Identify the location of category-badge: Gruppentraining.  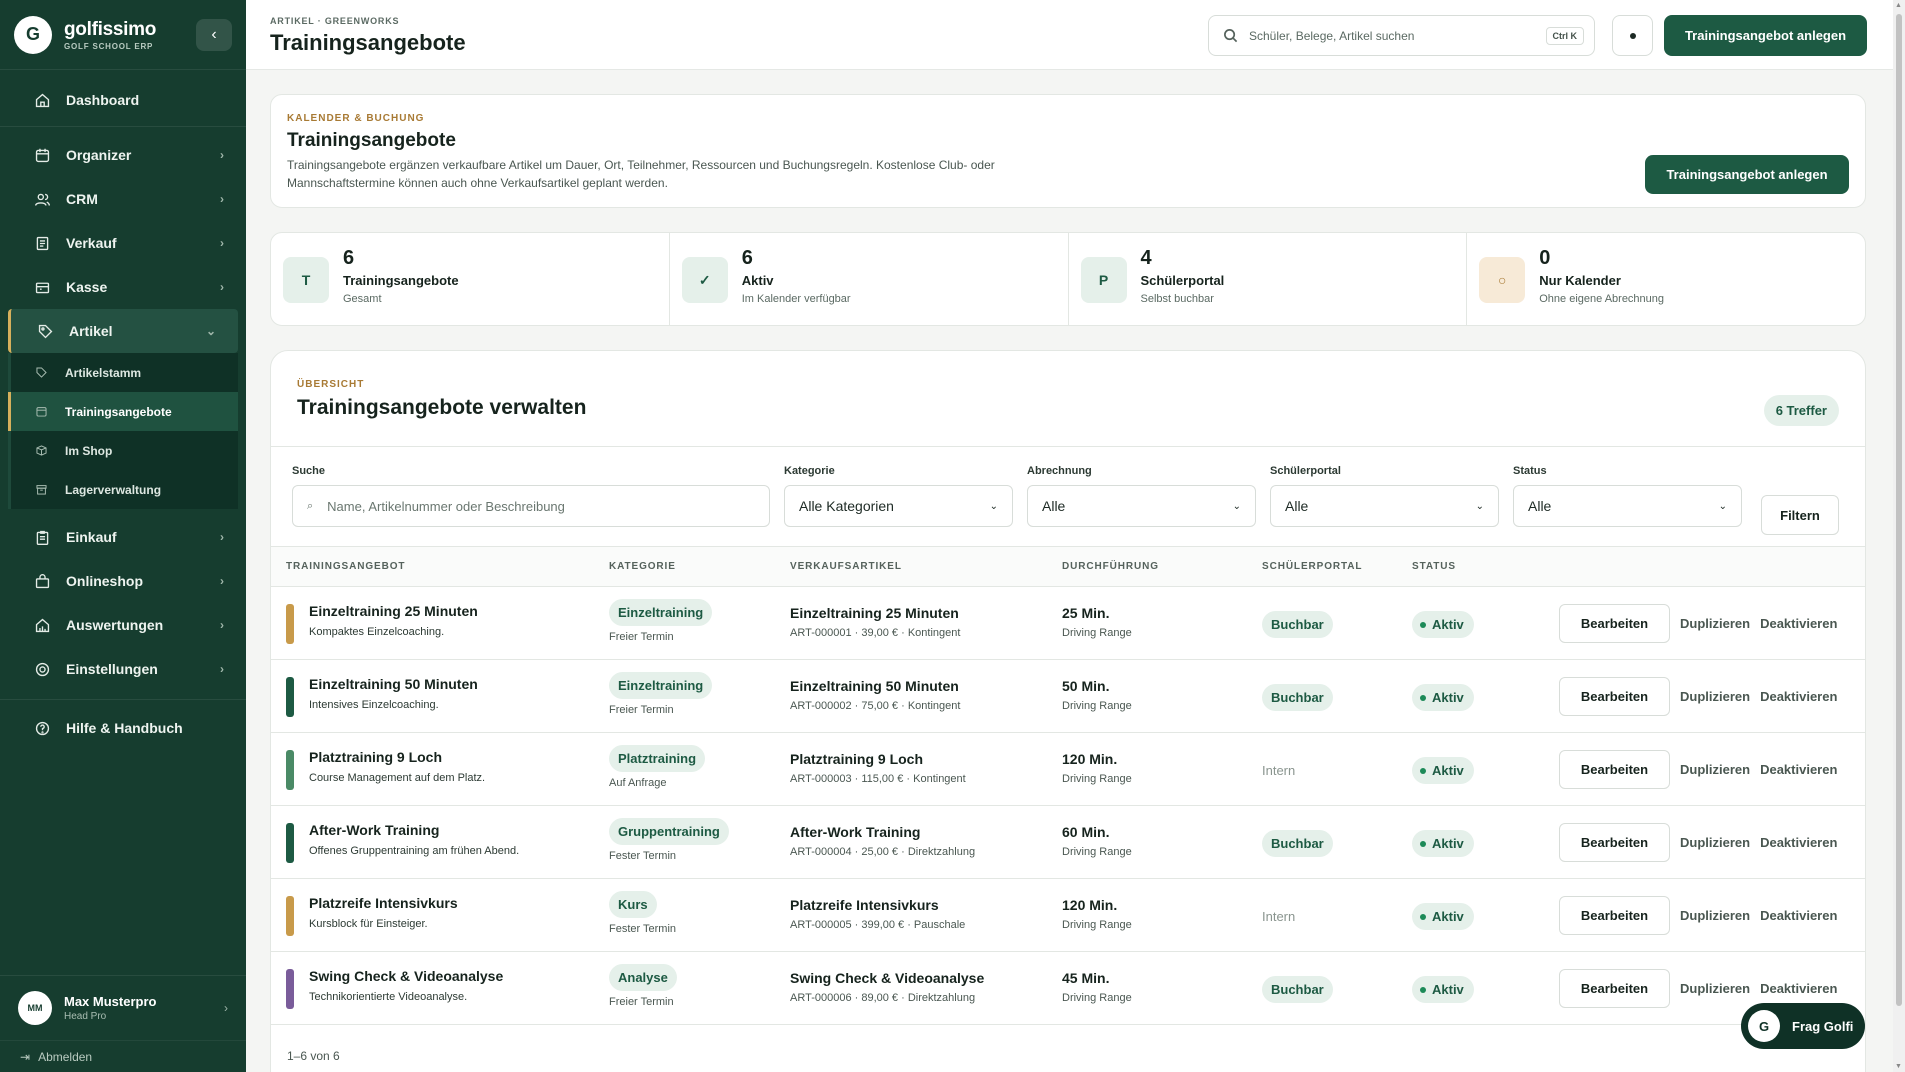
(669, 831).